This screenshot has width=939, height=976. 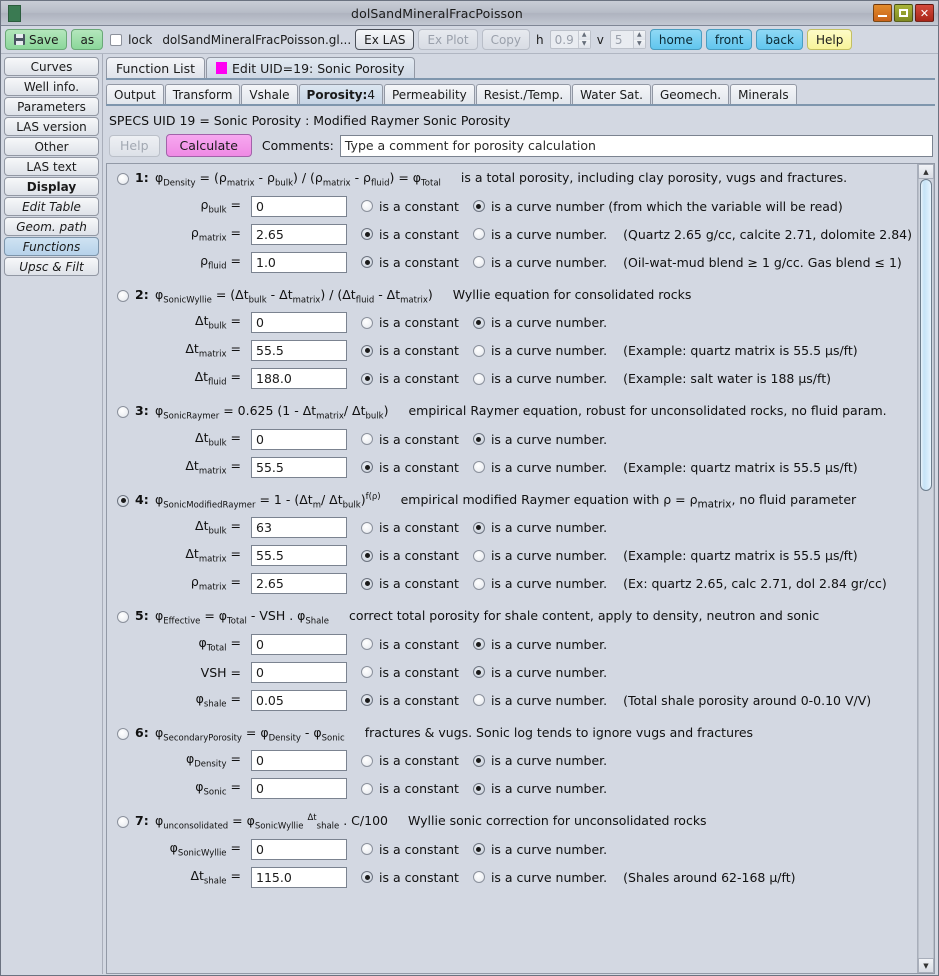 What do you see at coordinates (584, 43) in the screenshot?
I see `h-scale-down-icon: ▼` at bounding box center [584, 43].